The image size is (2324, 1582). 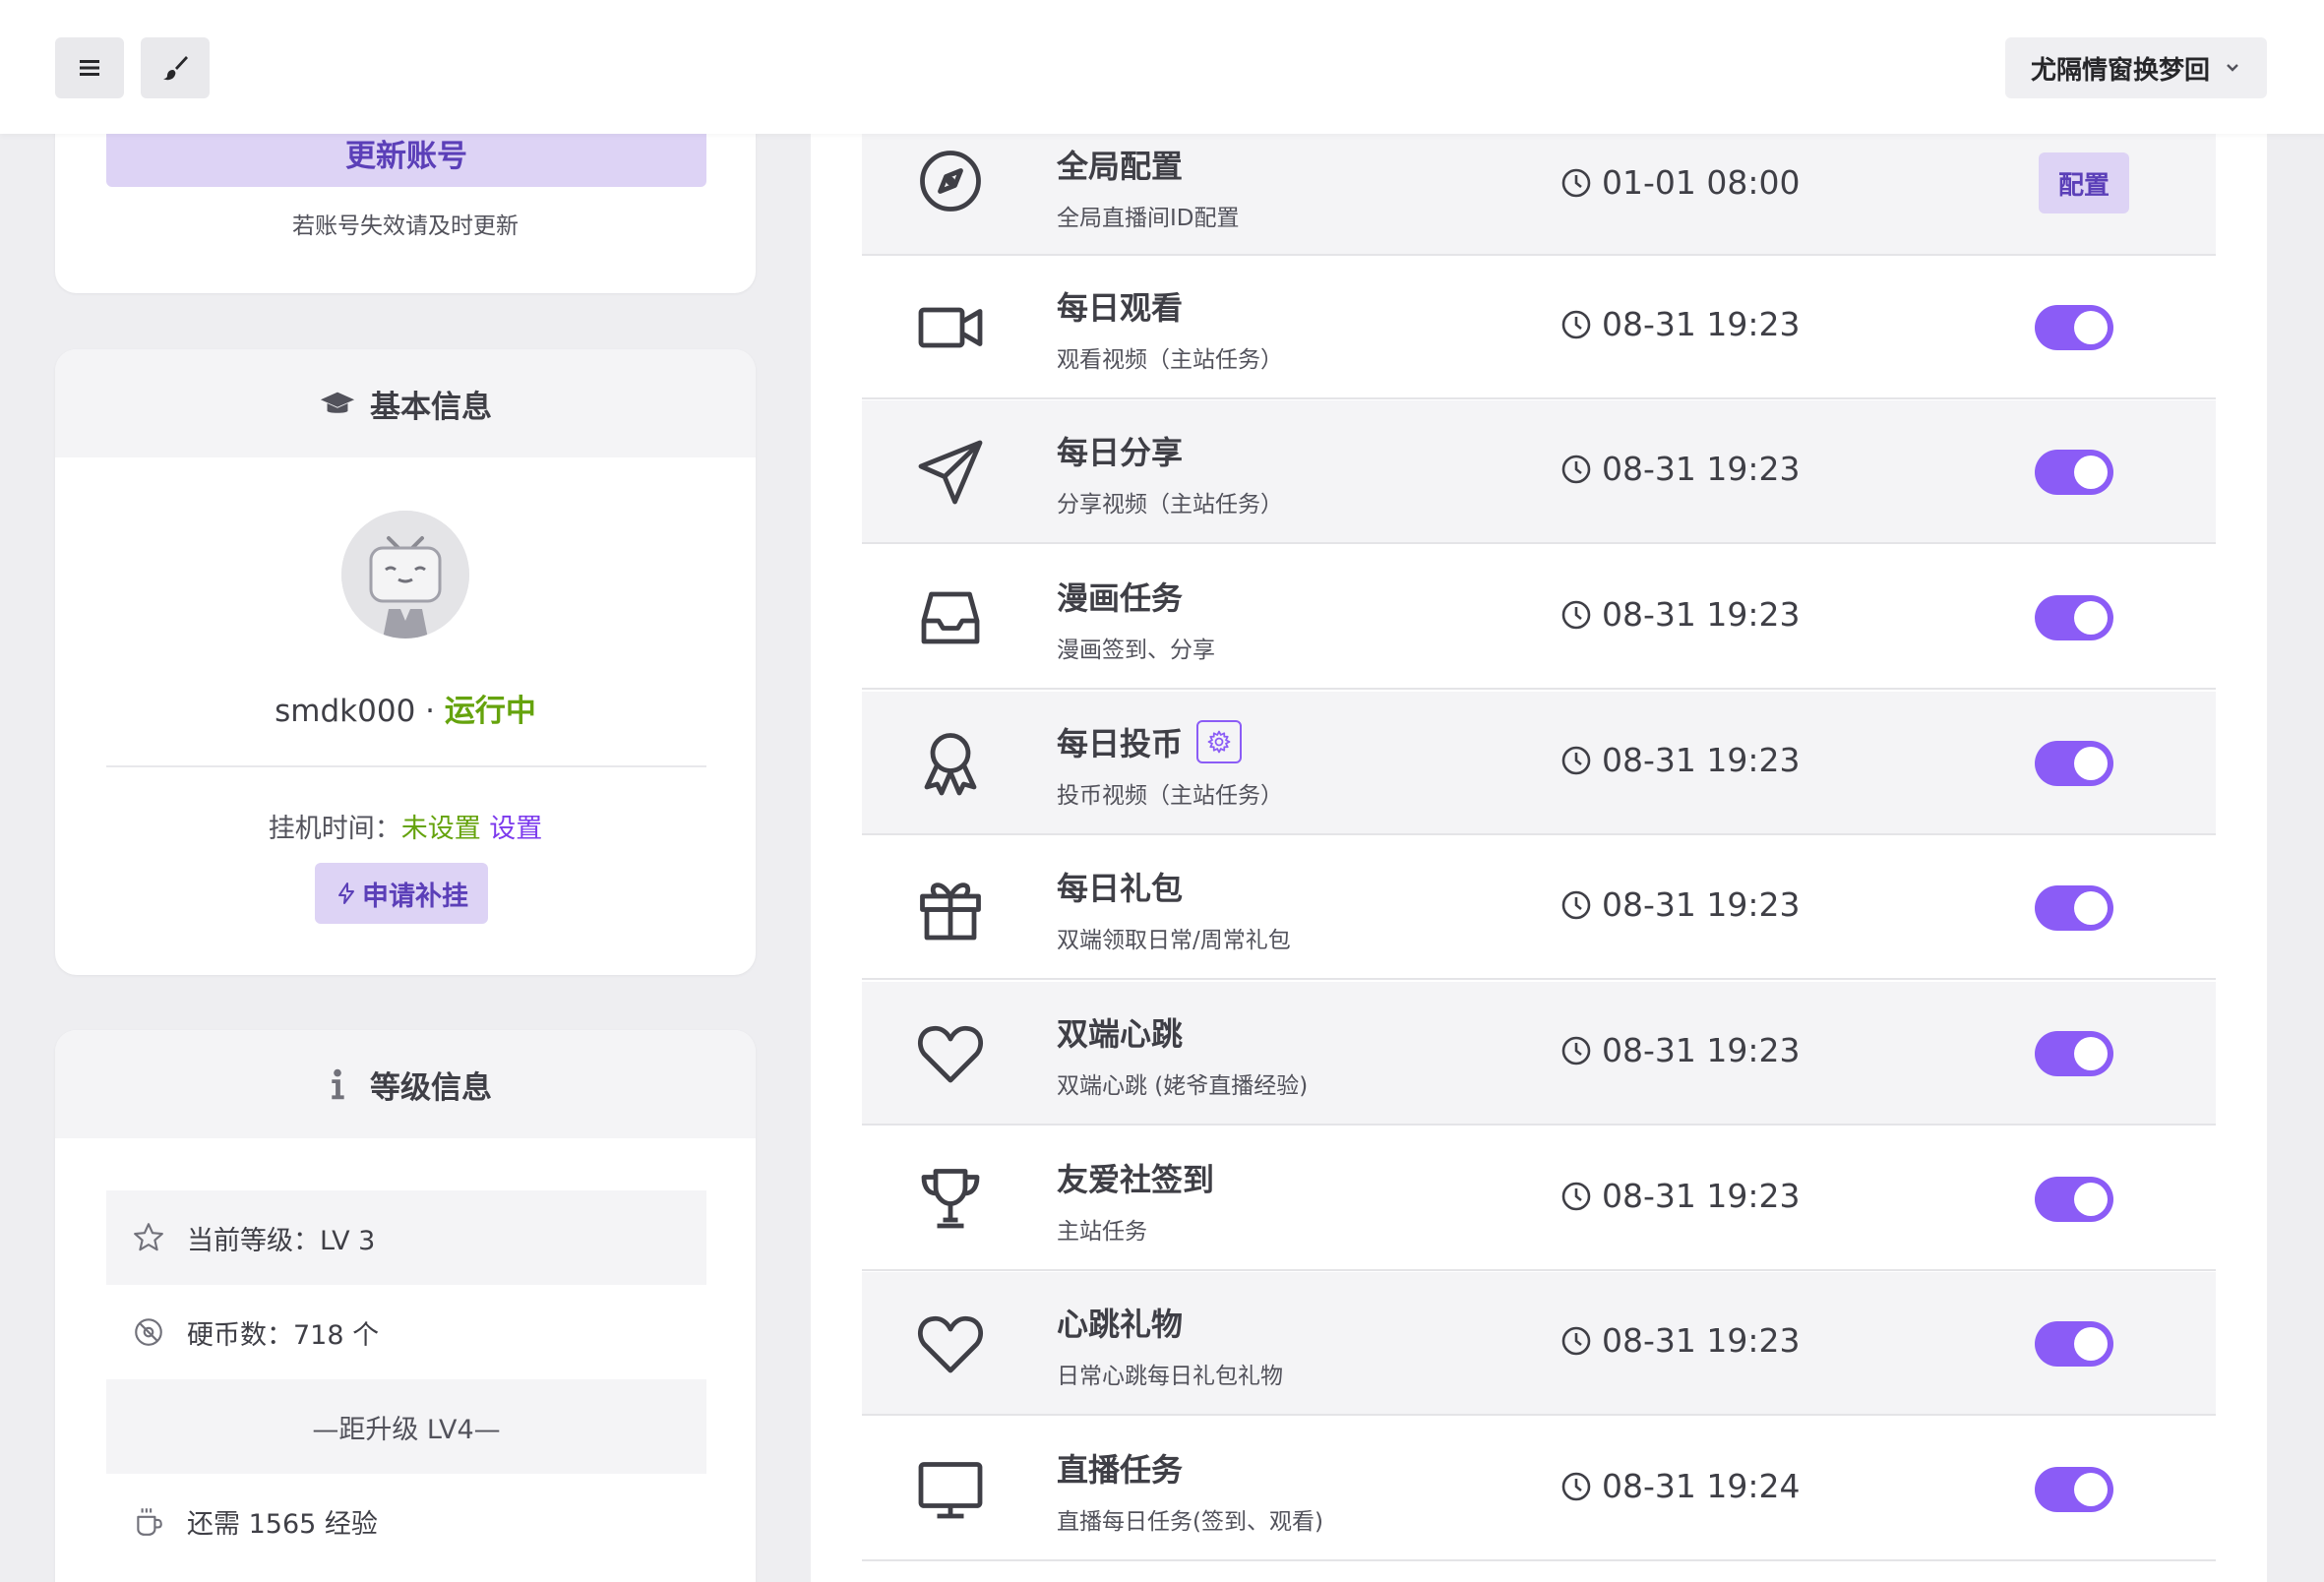 I want to click on task-row-heartbeat: 双端心跳 双端心跳 (姥爷直播经验) 08-31 19:23, so click(x=1539, y=1054).